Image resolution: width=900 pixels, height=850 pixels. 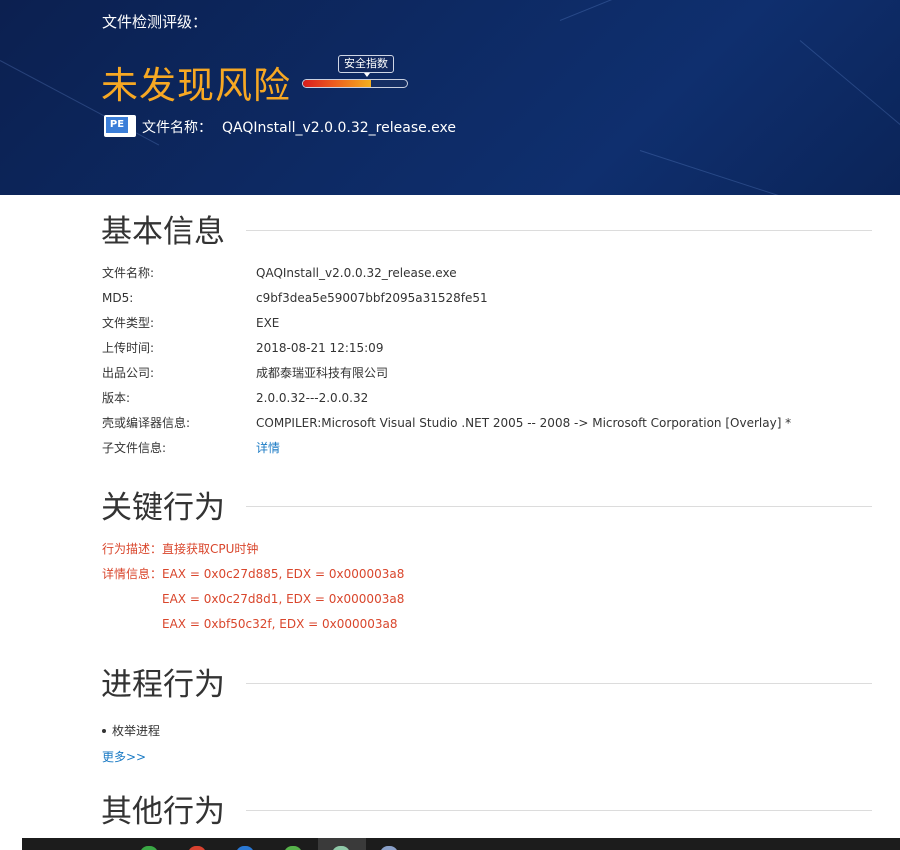 I want to click on behavior-detail-value: EAX = 0x0c27d8d1, EDX = 0x000003a8, so click(x=283, y=599).